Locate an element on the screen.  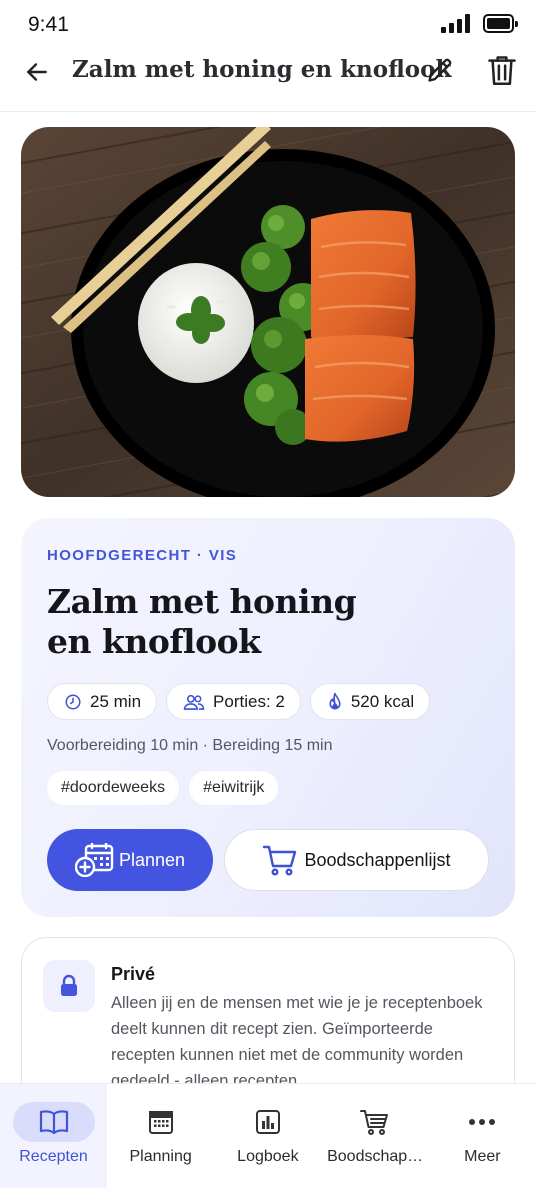
tab-icon-indicator is located at coordinates (53, 1122).